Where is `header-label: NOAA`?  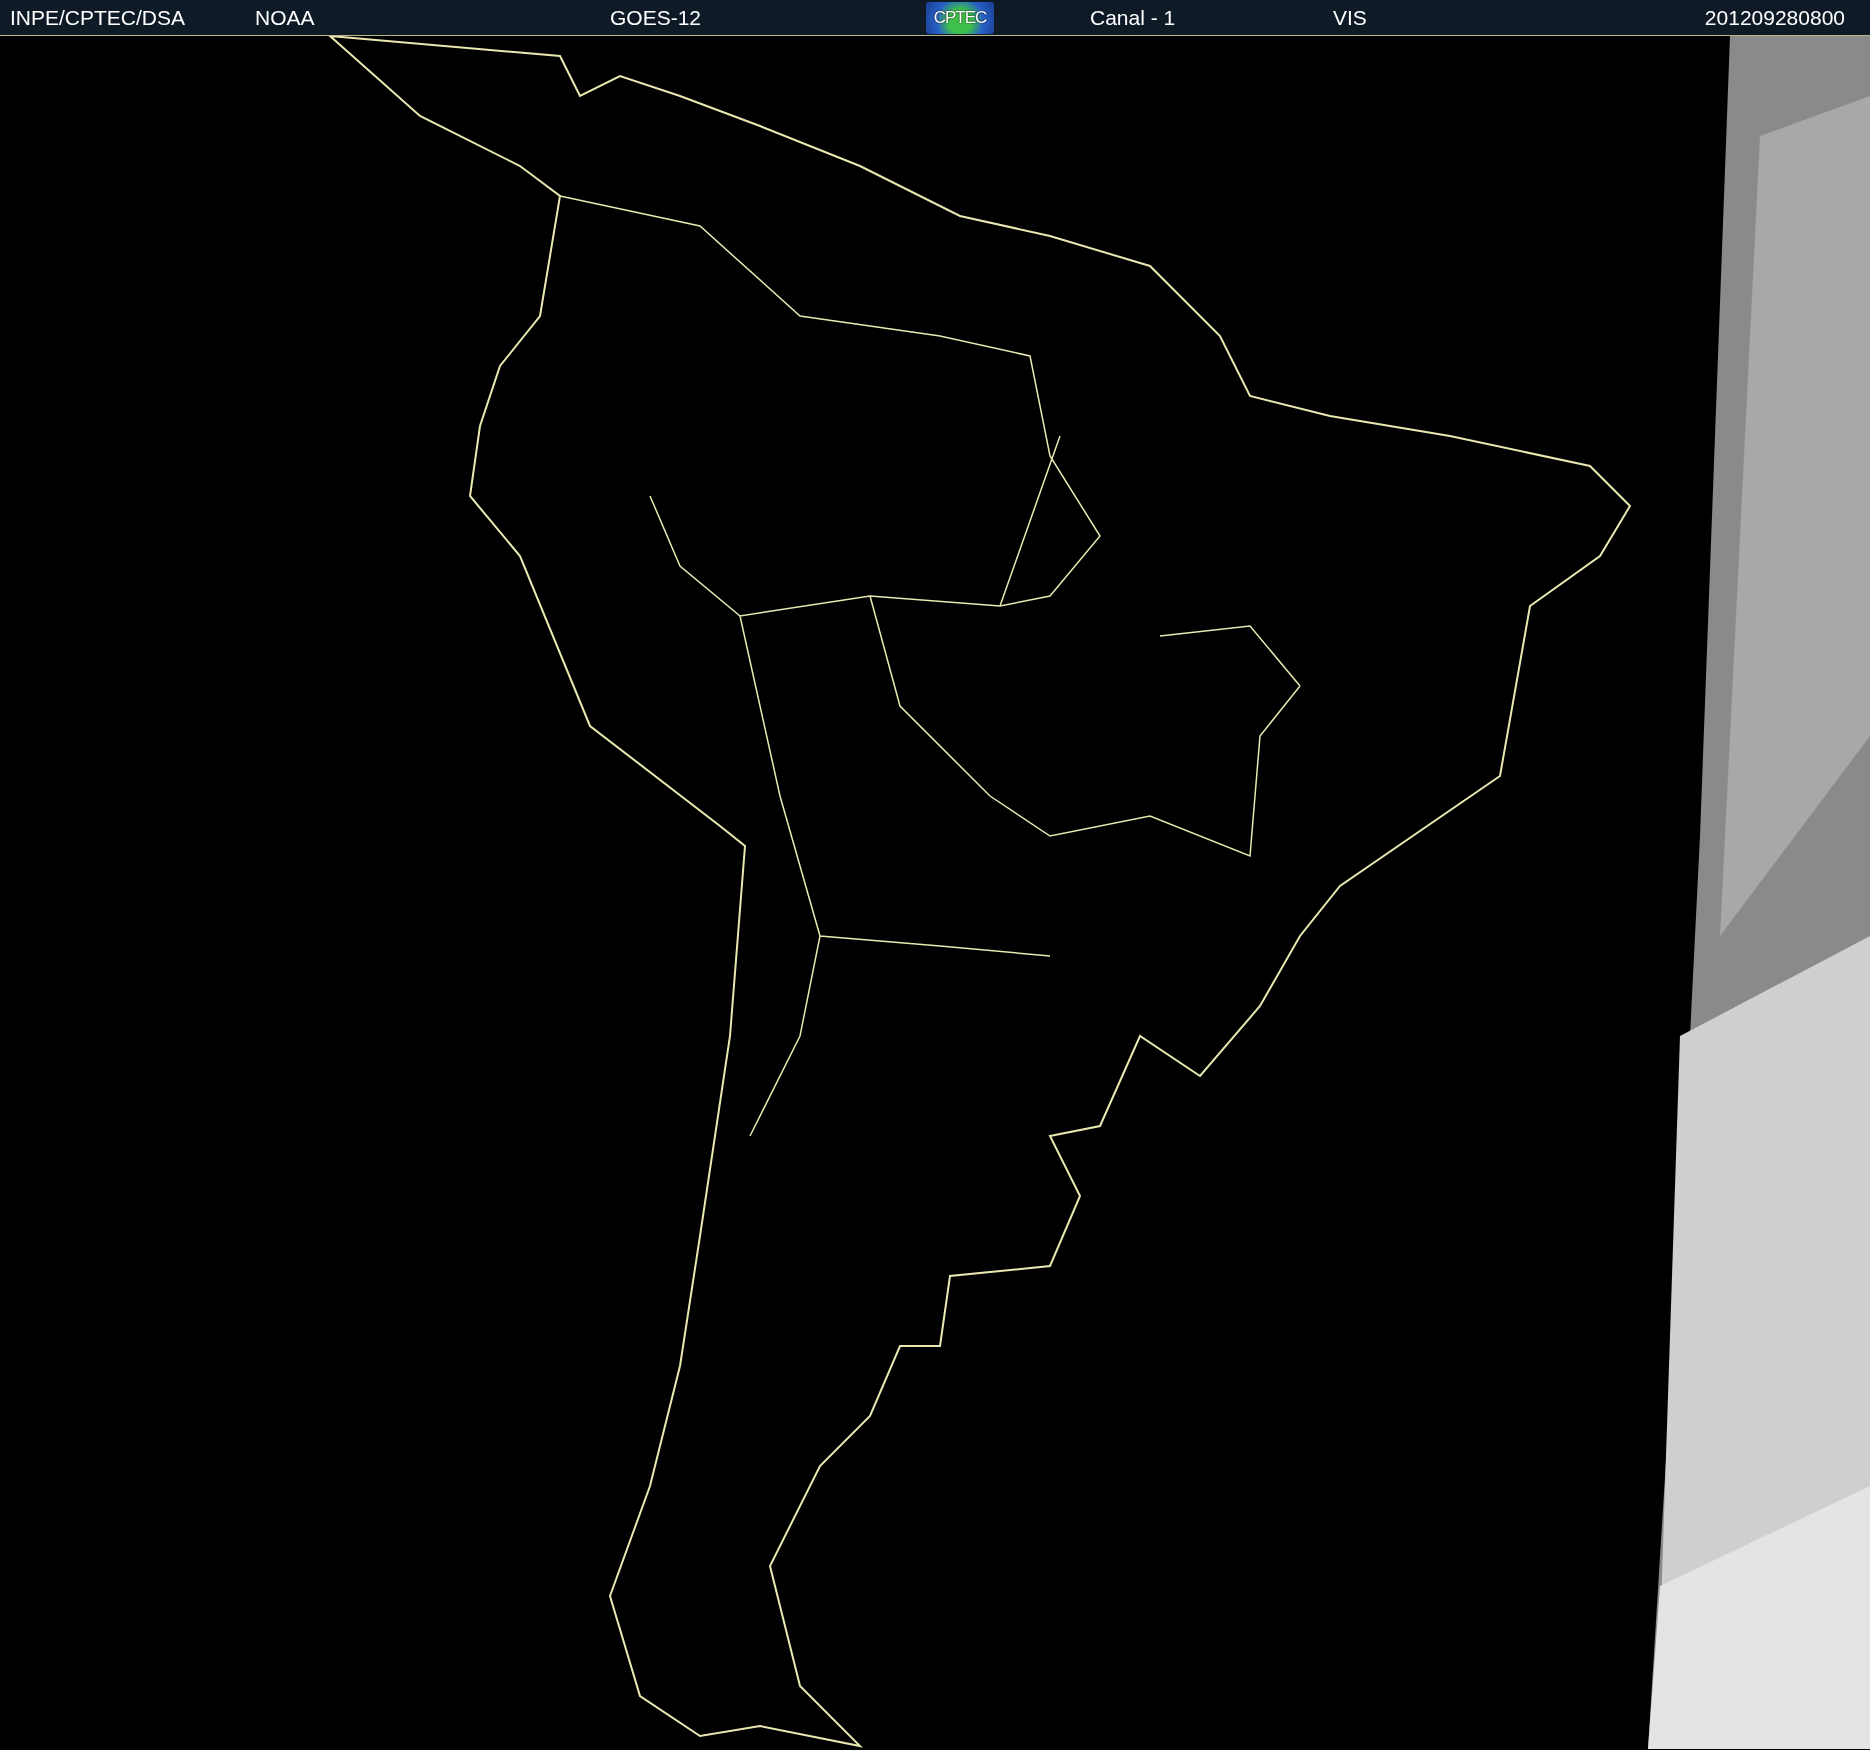
header-label: NOAA is located at coordinates (285, 17).